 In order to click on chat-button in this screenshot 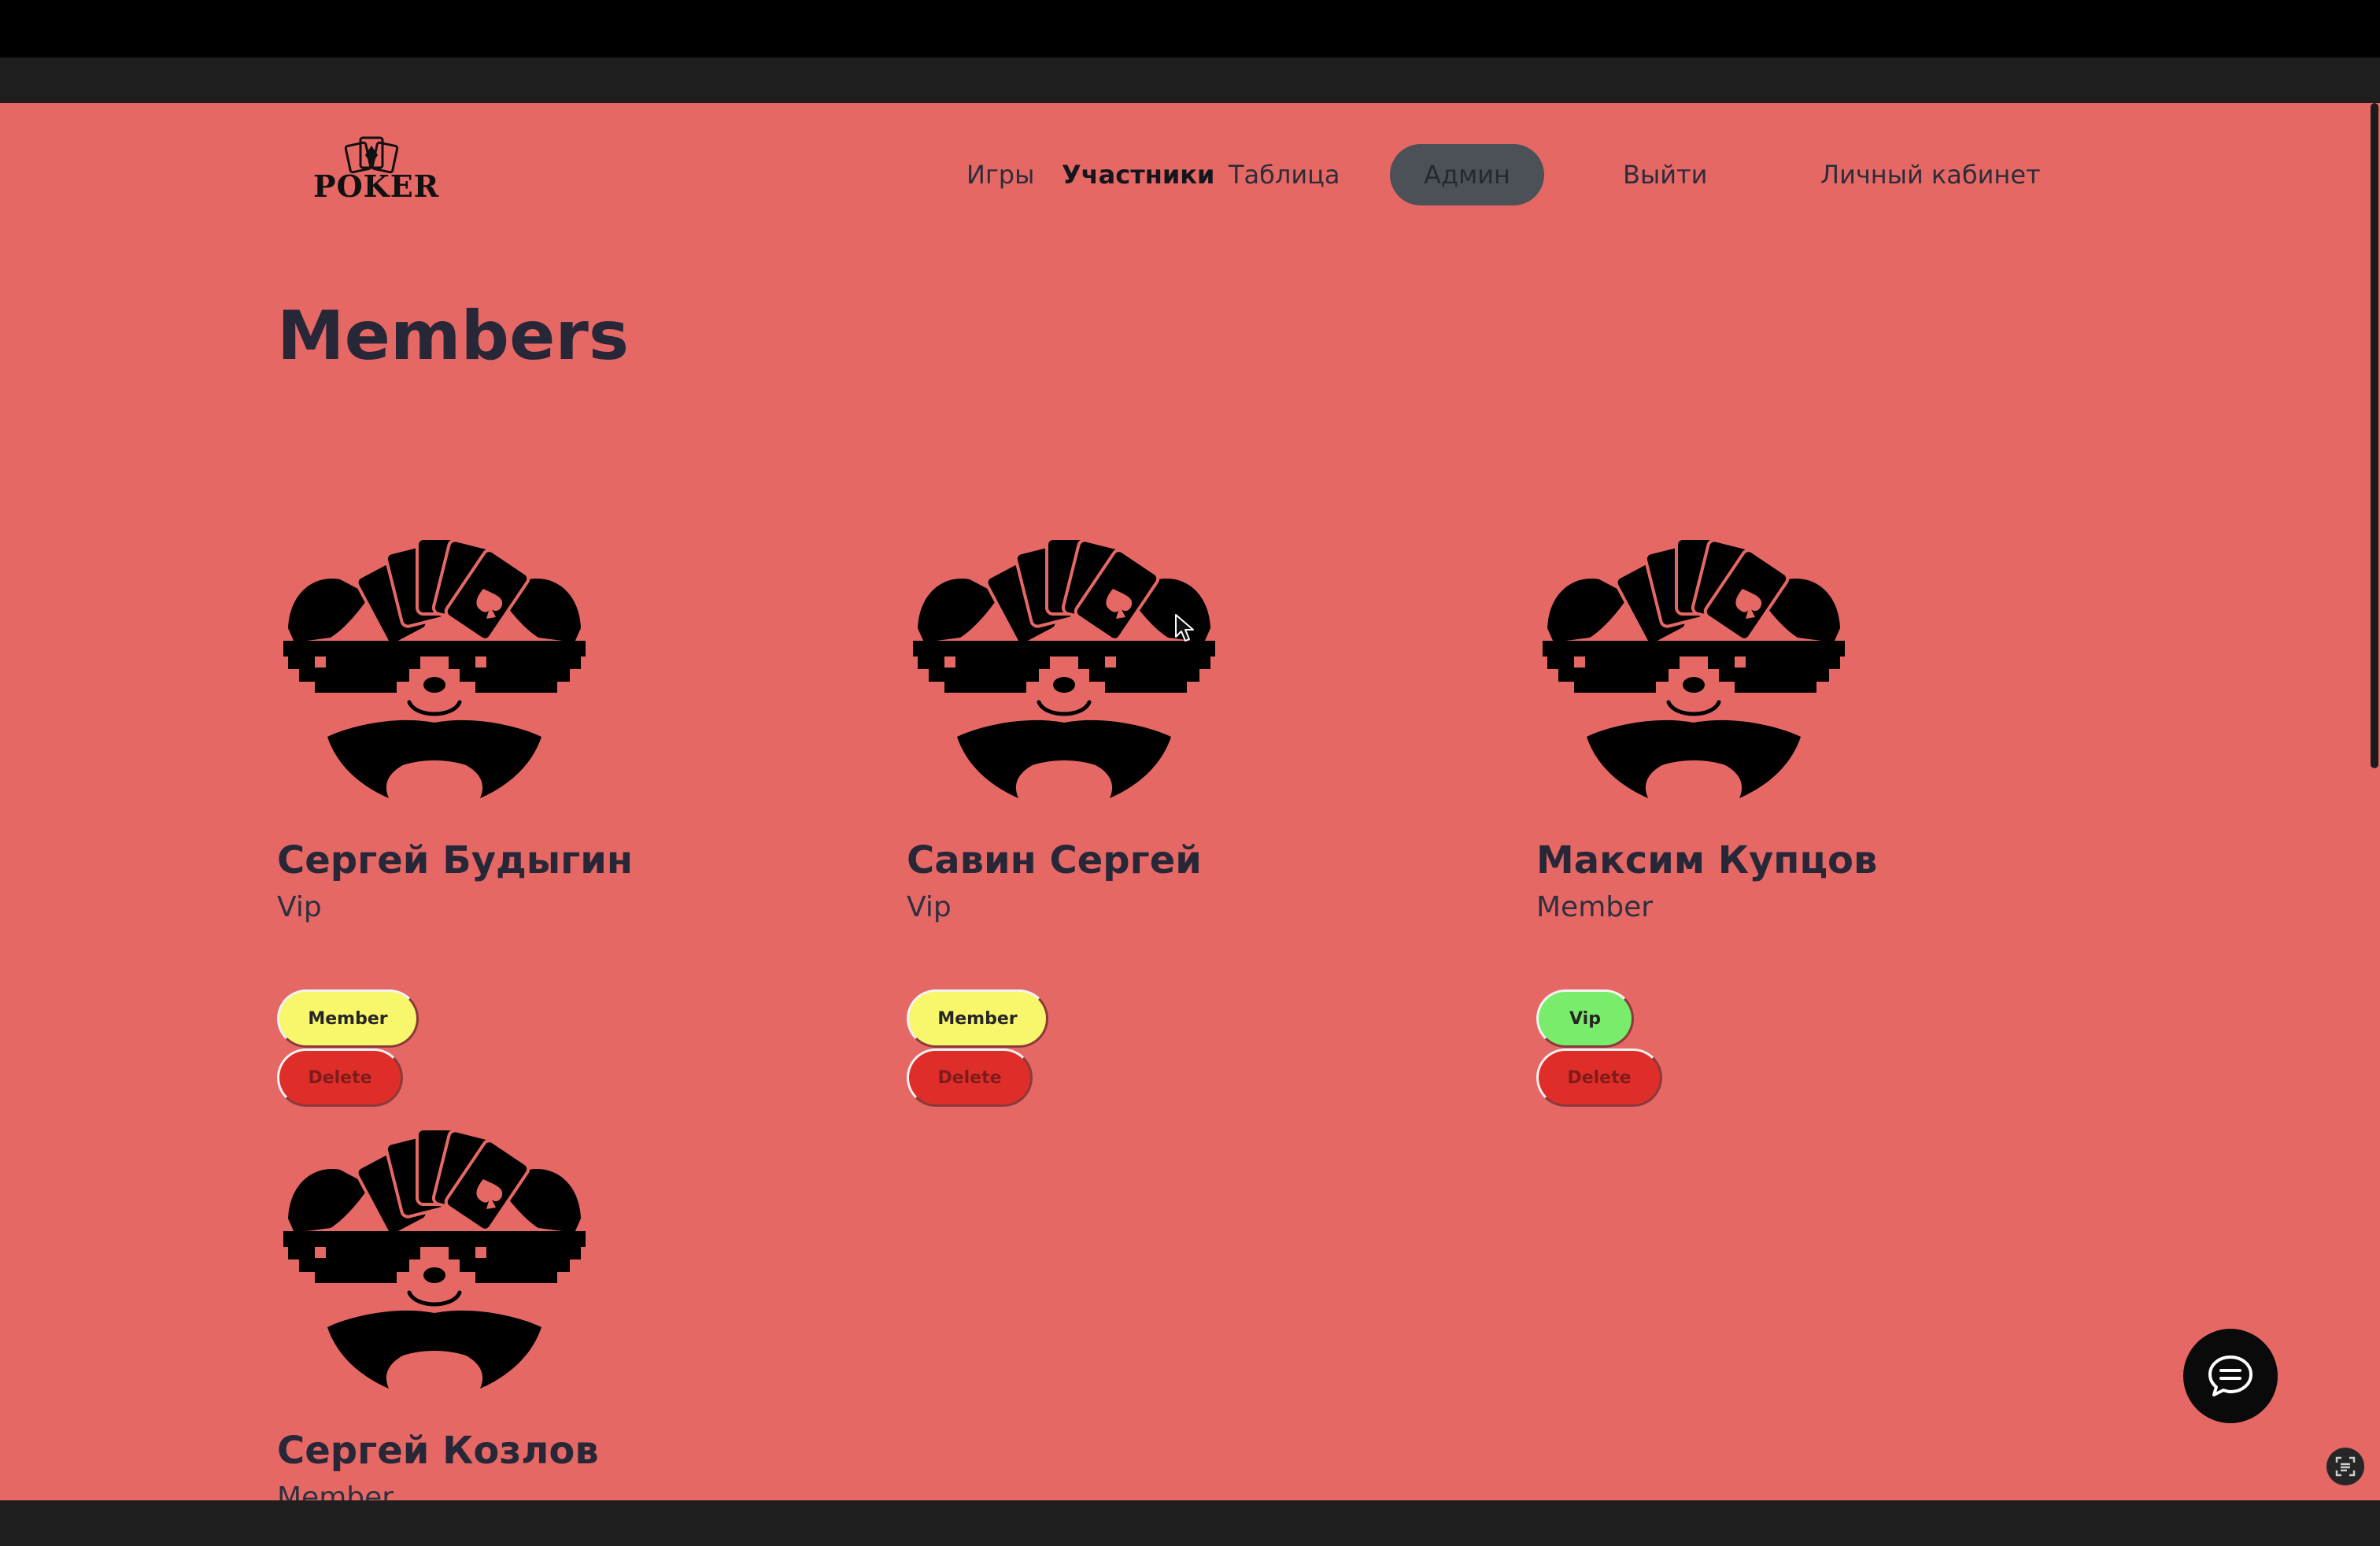, I will do `click(2230, 1376)`.